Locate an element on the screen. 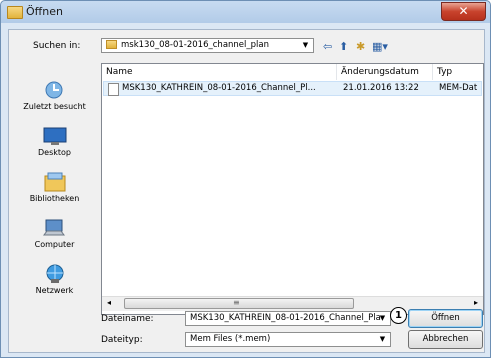 The image size is (491, 358). look-in-value: msk130_08-01-2016_channel_plan is located at coordinates (195, 45).